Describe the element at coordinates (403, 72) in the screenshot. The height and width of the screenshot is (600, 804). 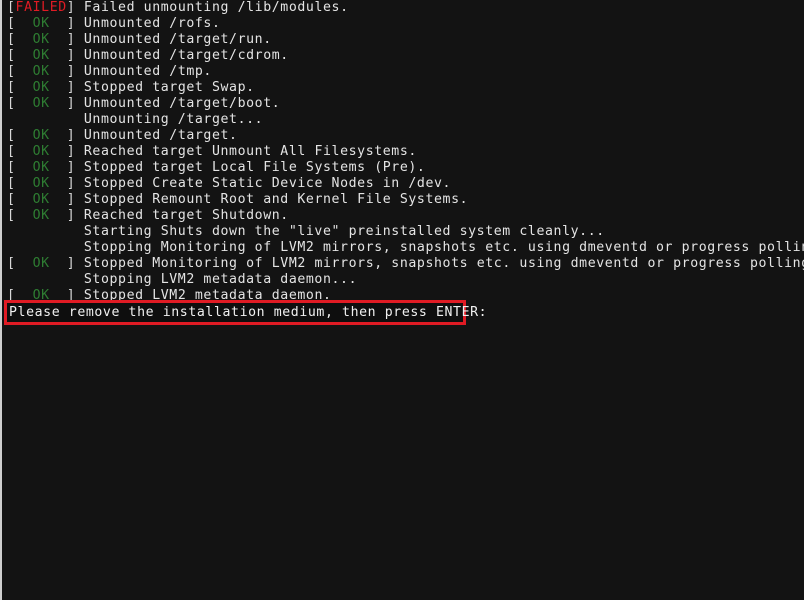
I see `boot-log-line: [ OK ] Unmounted /tmp.` at that location.